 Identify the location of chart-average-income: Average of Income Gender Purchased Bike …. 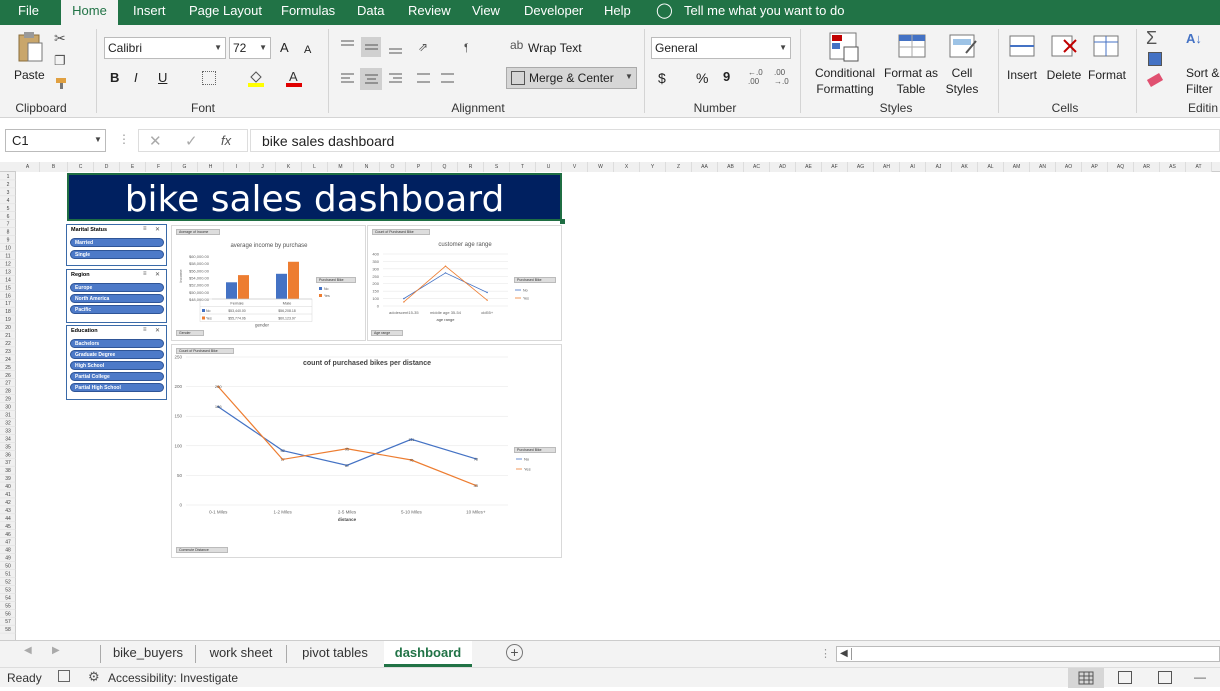
(268, 283).